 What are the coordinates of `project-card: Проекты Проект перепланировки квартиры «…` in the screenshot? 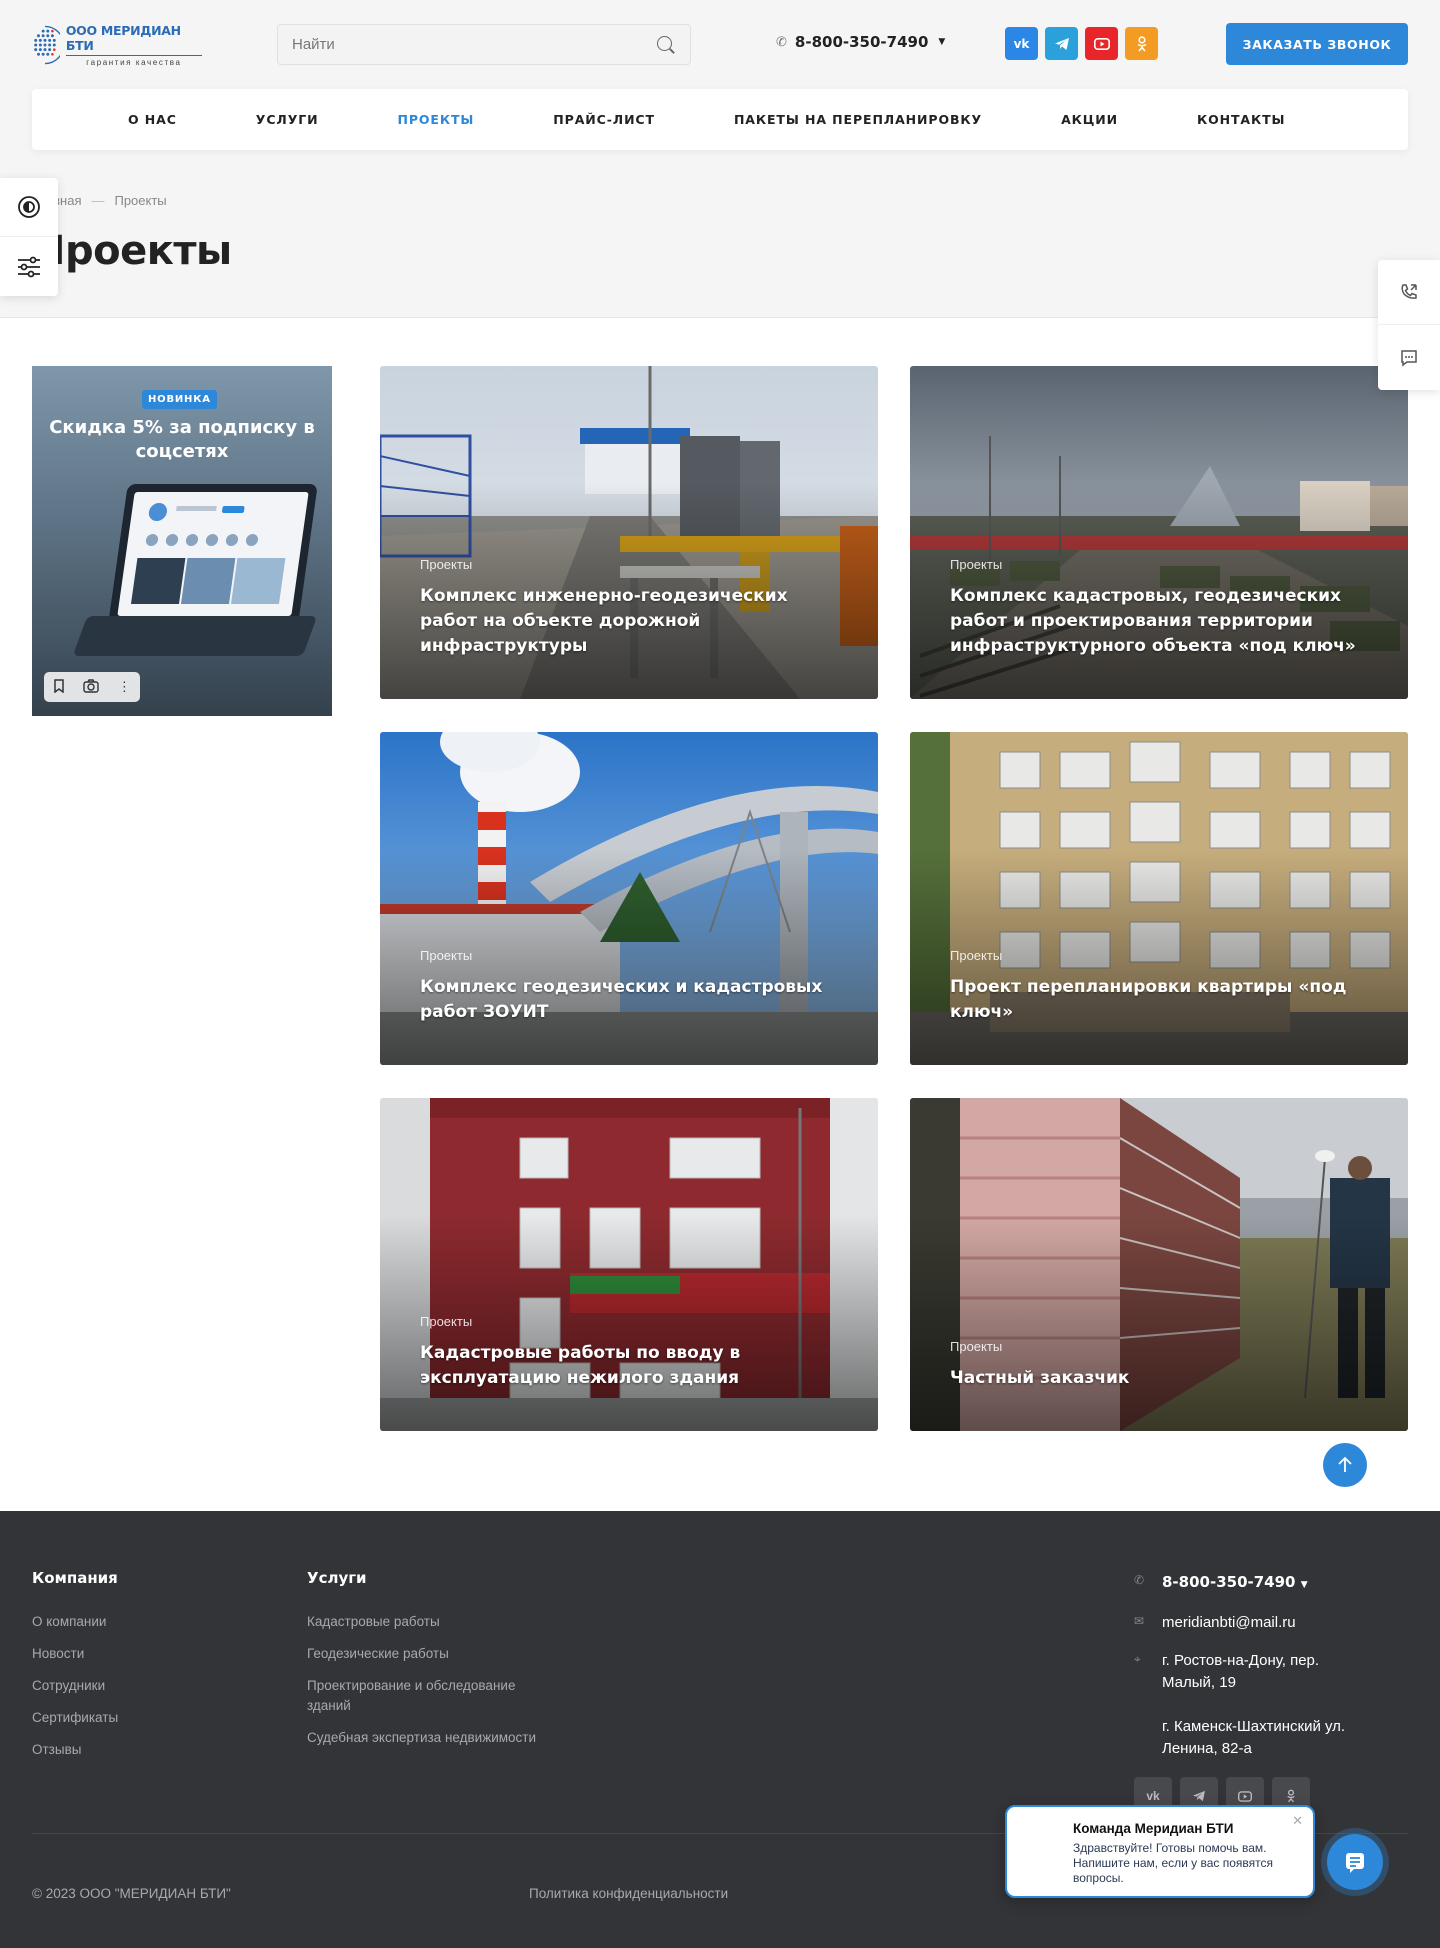 It's located at (1159, 898).